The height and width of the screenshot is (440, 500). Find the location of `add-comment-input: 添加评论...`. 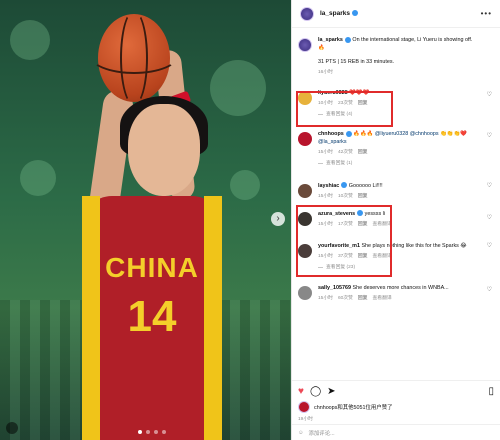

add-comment-input: 添加评论... is located at coordinates (322, 433).